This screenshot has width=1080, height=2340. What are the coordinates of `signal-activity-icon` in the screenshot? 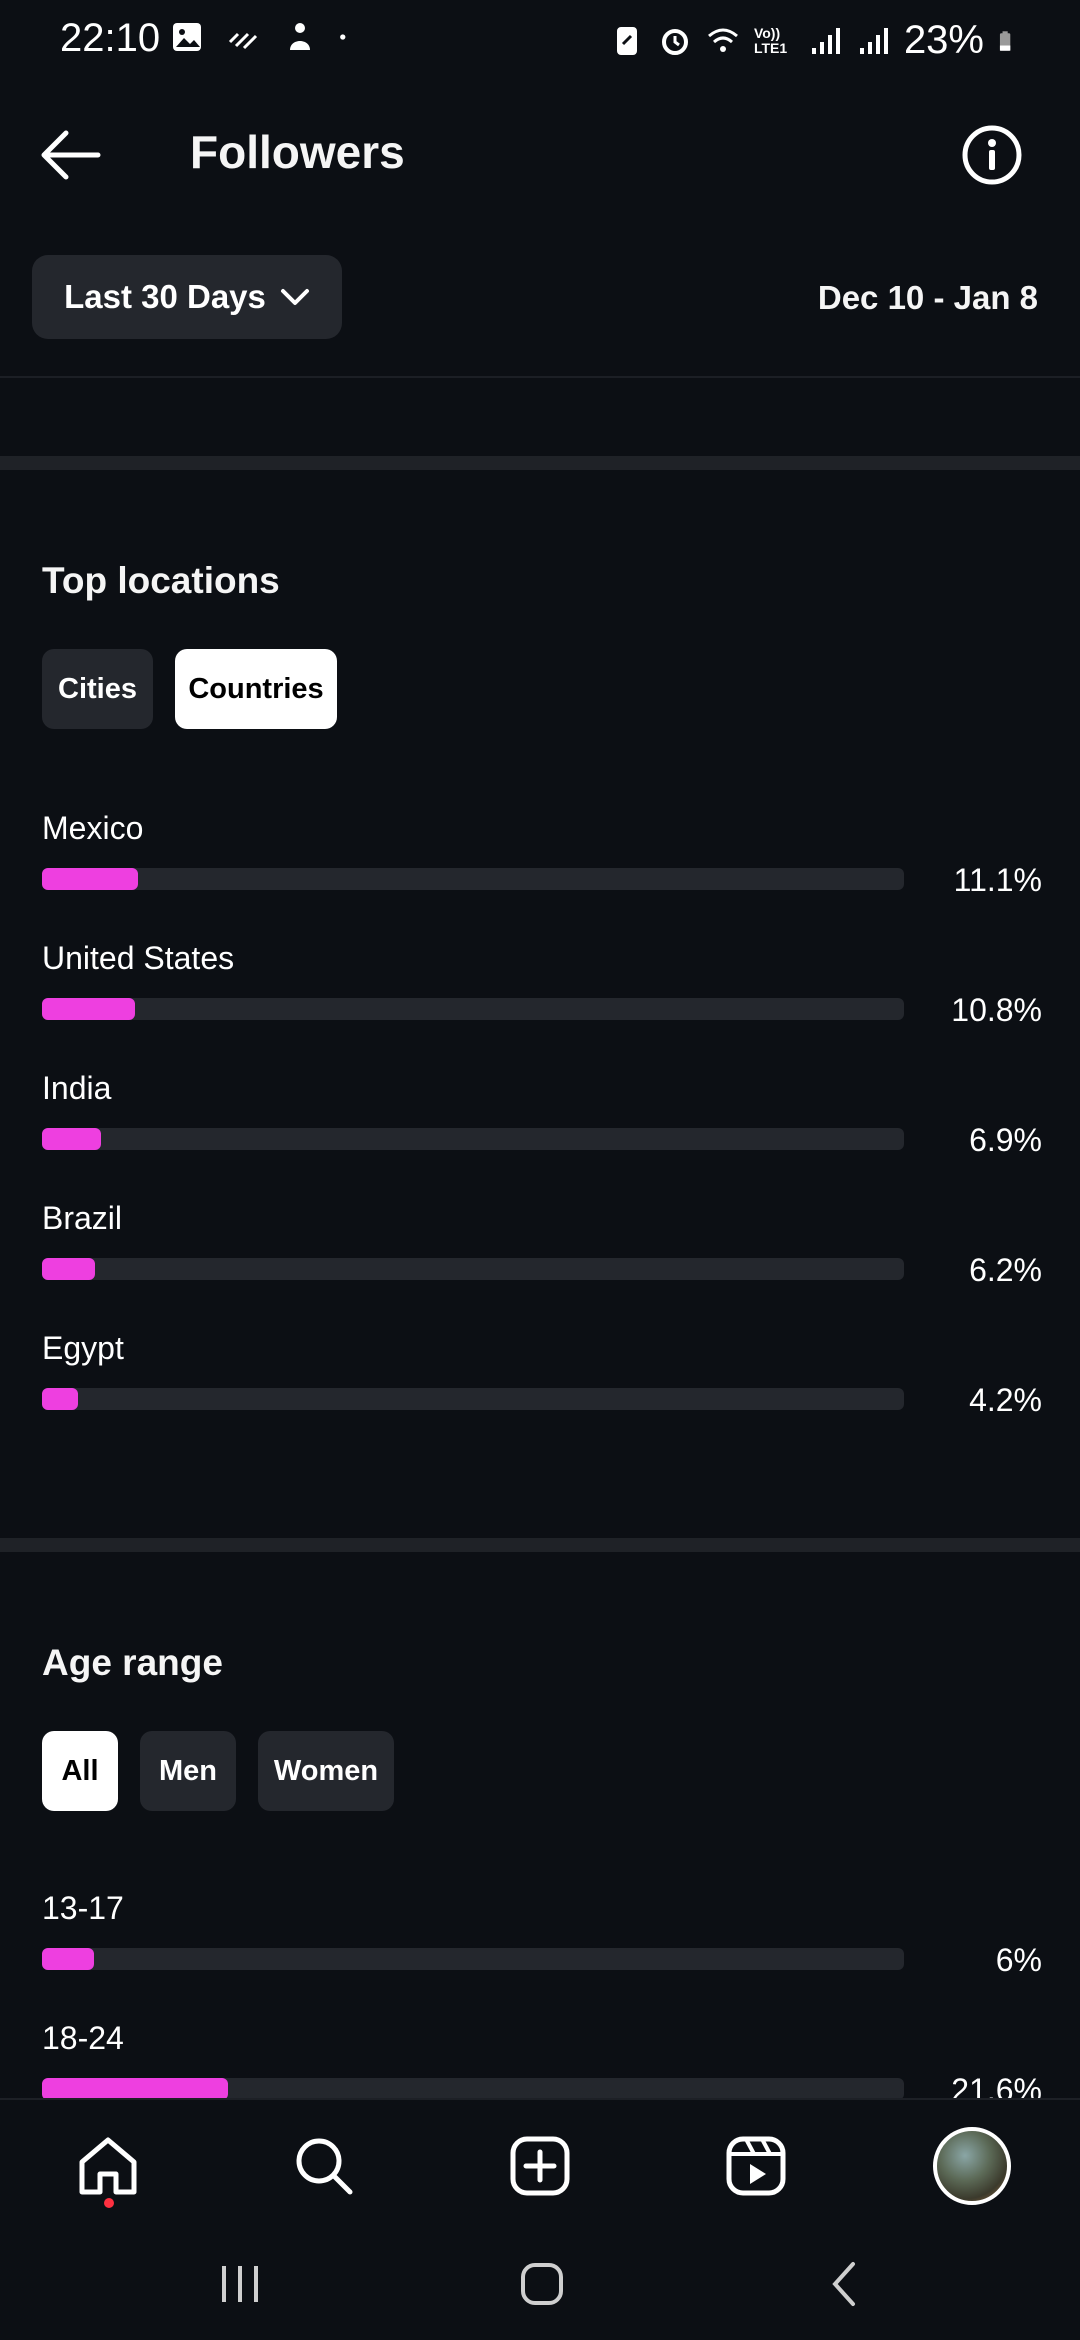 It's located at (243, 41).